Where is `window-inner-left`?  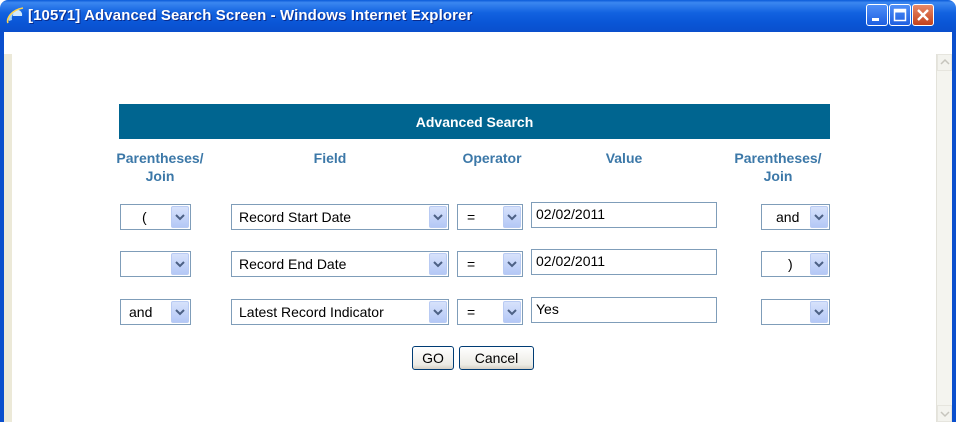
window-inner-left is located at coordinates (8, 238).